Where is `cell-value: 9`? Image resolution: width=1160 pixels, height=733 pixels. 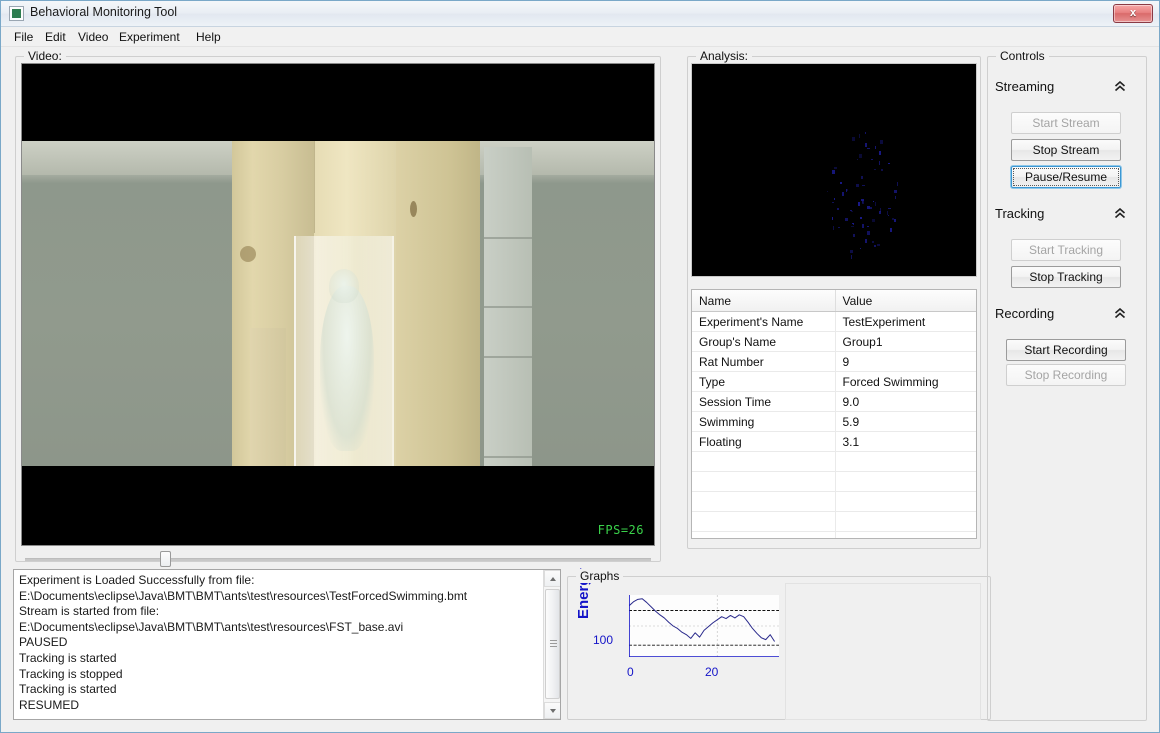
cell-value: 9 is located at coordinates (905, 361).